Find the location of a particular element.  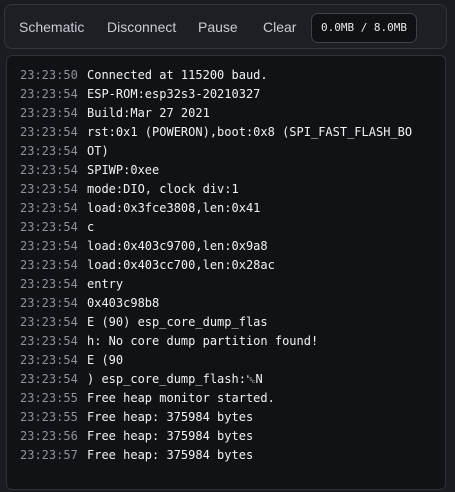

log-message: h: No core dump partition found! is located at coordinates (203, 341).